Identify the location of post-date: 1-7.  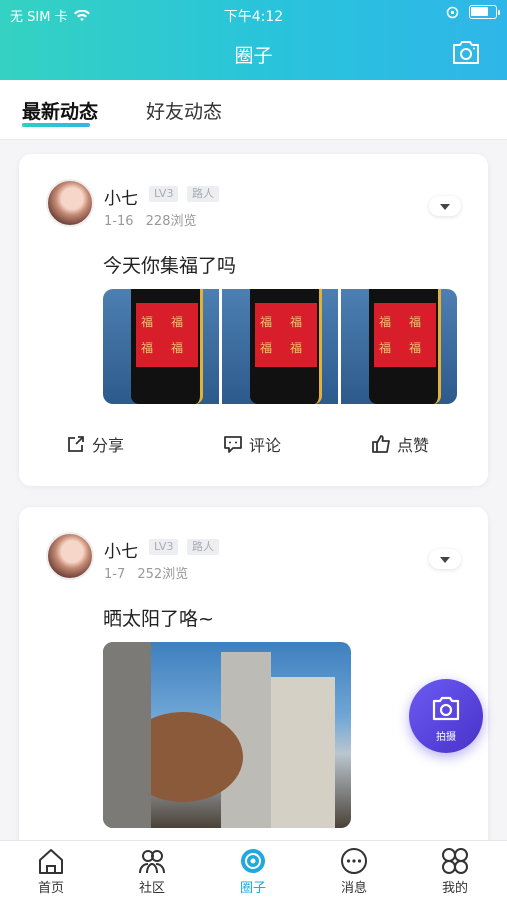
(115, 574).